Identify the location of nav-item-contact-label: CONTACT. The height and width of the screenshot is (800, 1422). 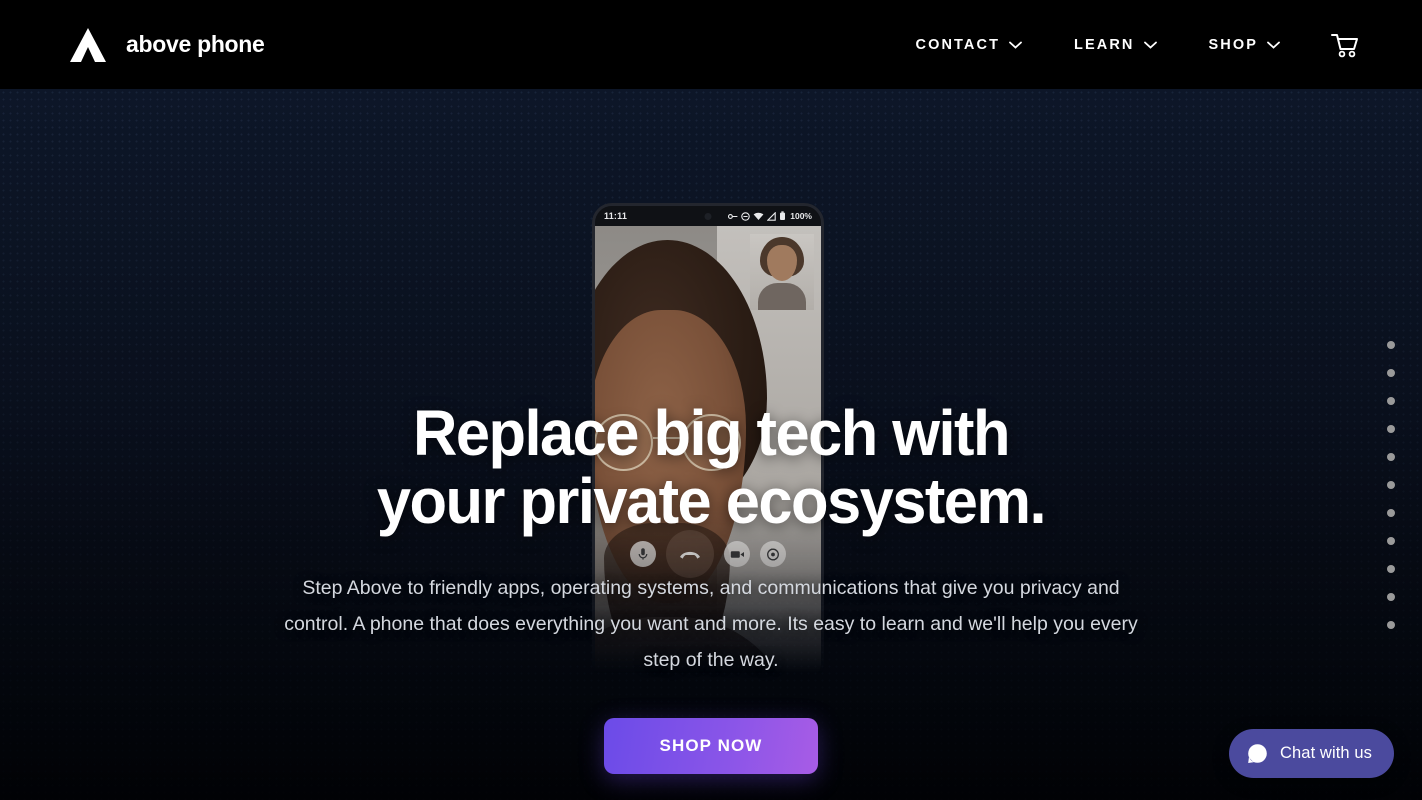
(958, 44).